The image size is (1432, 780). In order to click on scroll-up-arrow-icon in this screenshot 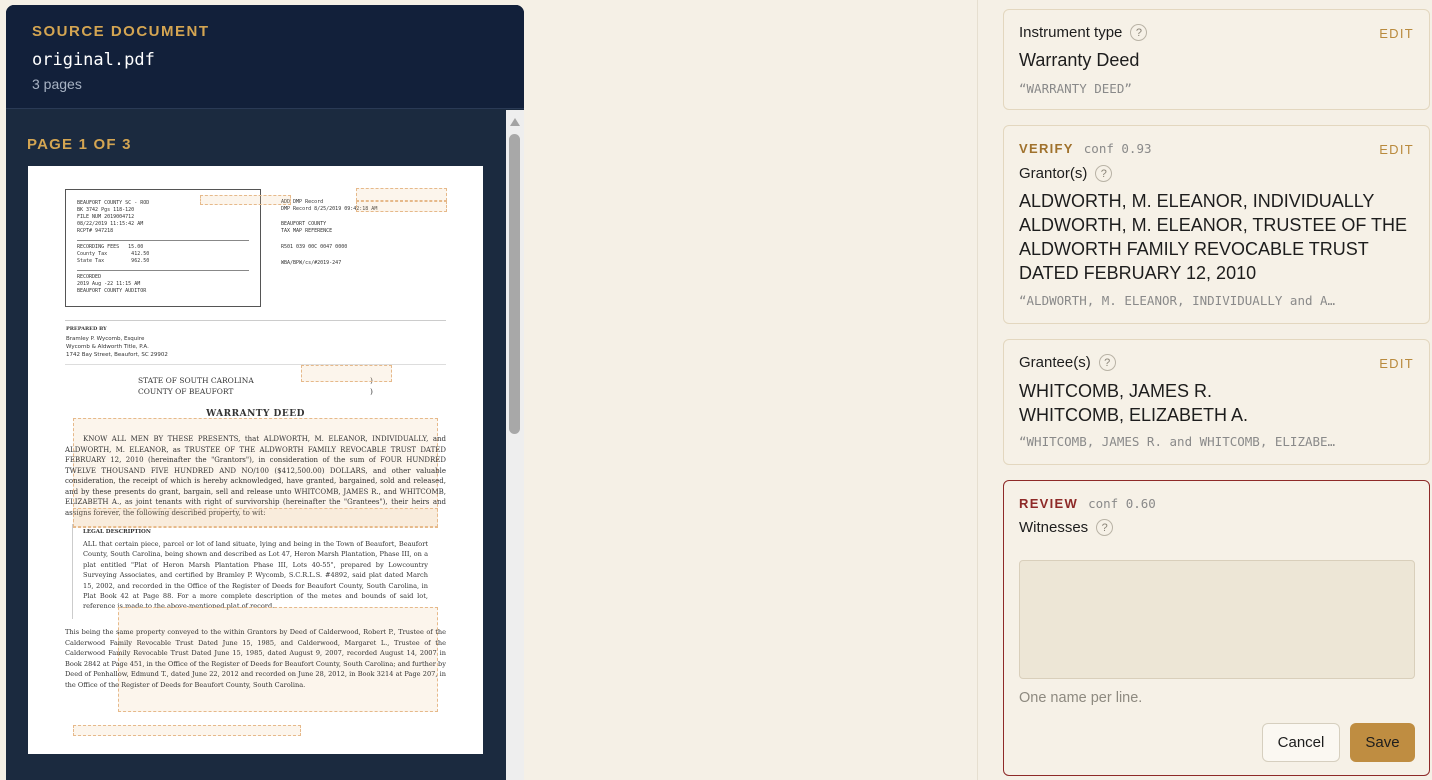, I will do `click(515, 122)`.